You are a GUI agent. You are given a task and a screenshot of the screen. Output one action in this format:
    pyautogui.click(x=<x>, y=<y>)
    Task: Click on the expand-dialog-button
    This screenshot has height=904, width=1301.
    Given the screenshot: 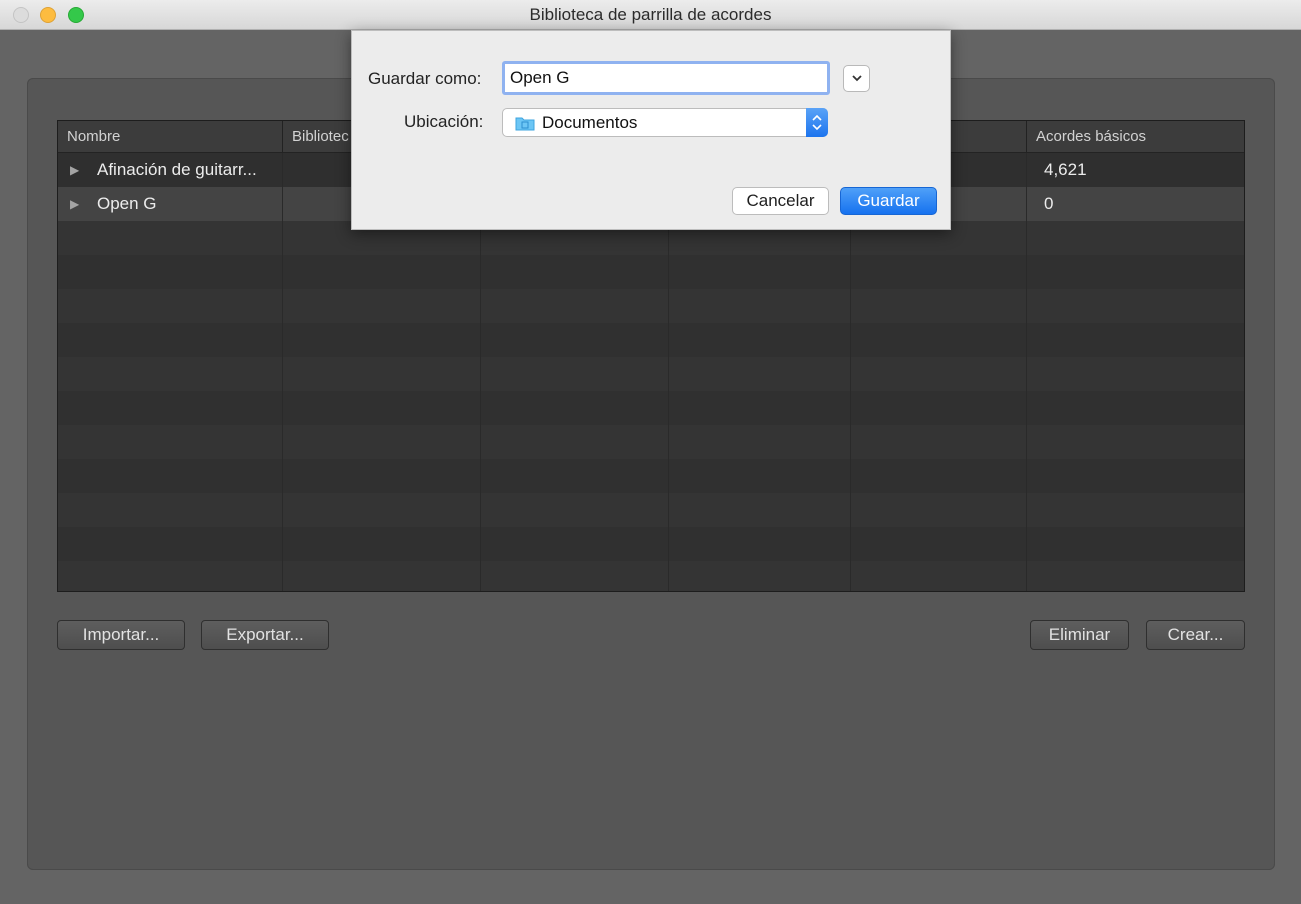 What is the action you would take?
    pyautogui.click(x=856, y=78)
    